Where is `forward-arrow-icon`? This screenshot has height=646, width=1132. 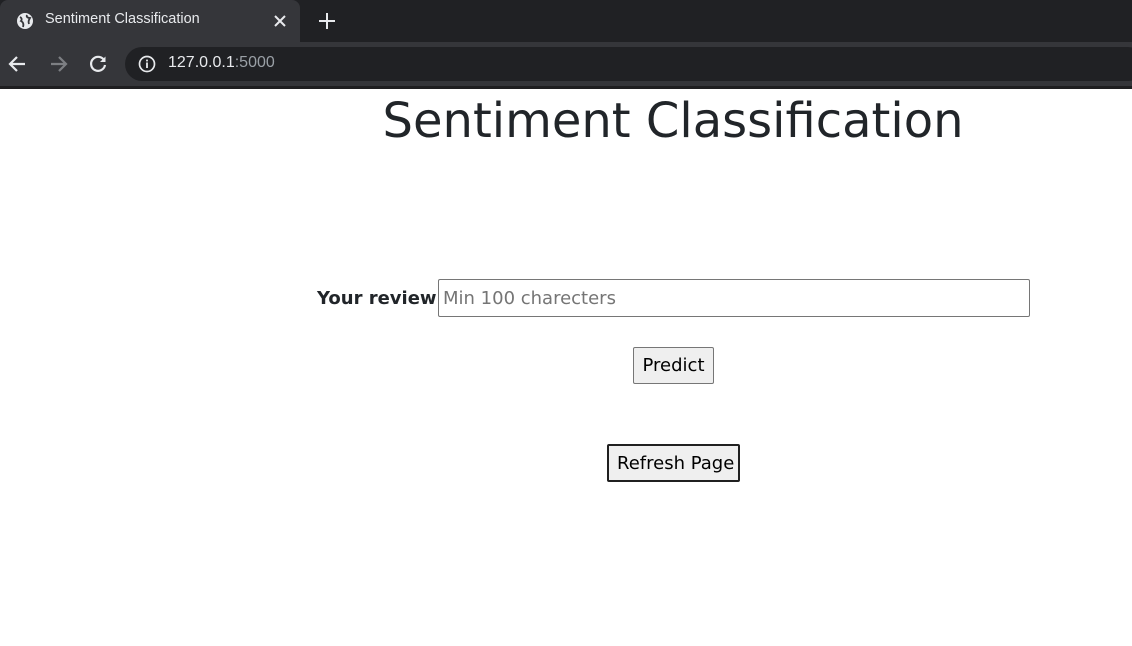
forward-arrow-icon is located at coordinates (58, 64).